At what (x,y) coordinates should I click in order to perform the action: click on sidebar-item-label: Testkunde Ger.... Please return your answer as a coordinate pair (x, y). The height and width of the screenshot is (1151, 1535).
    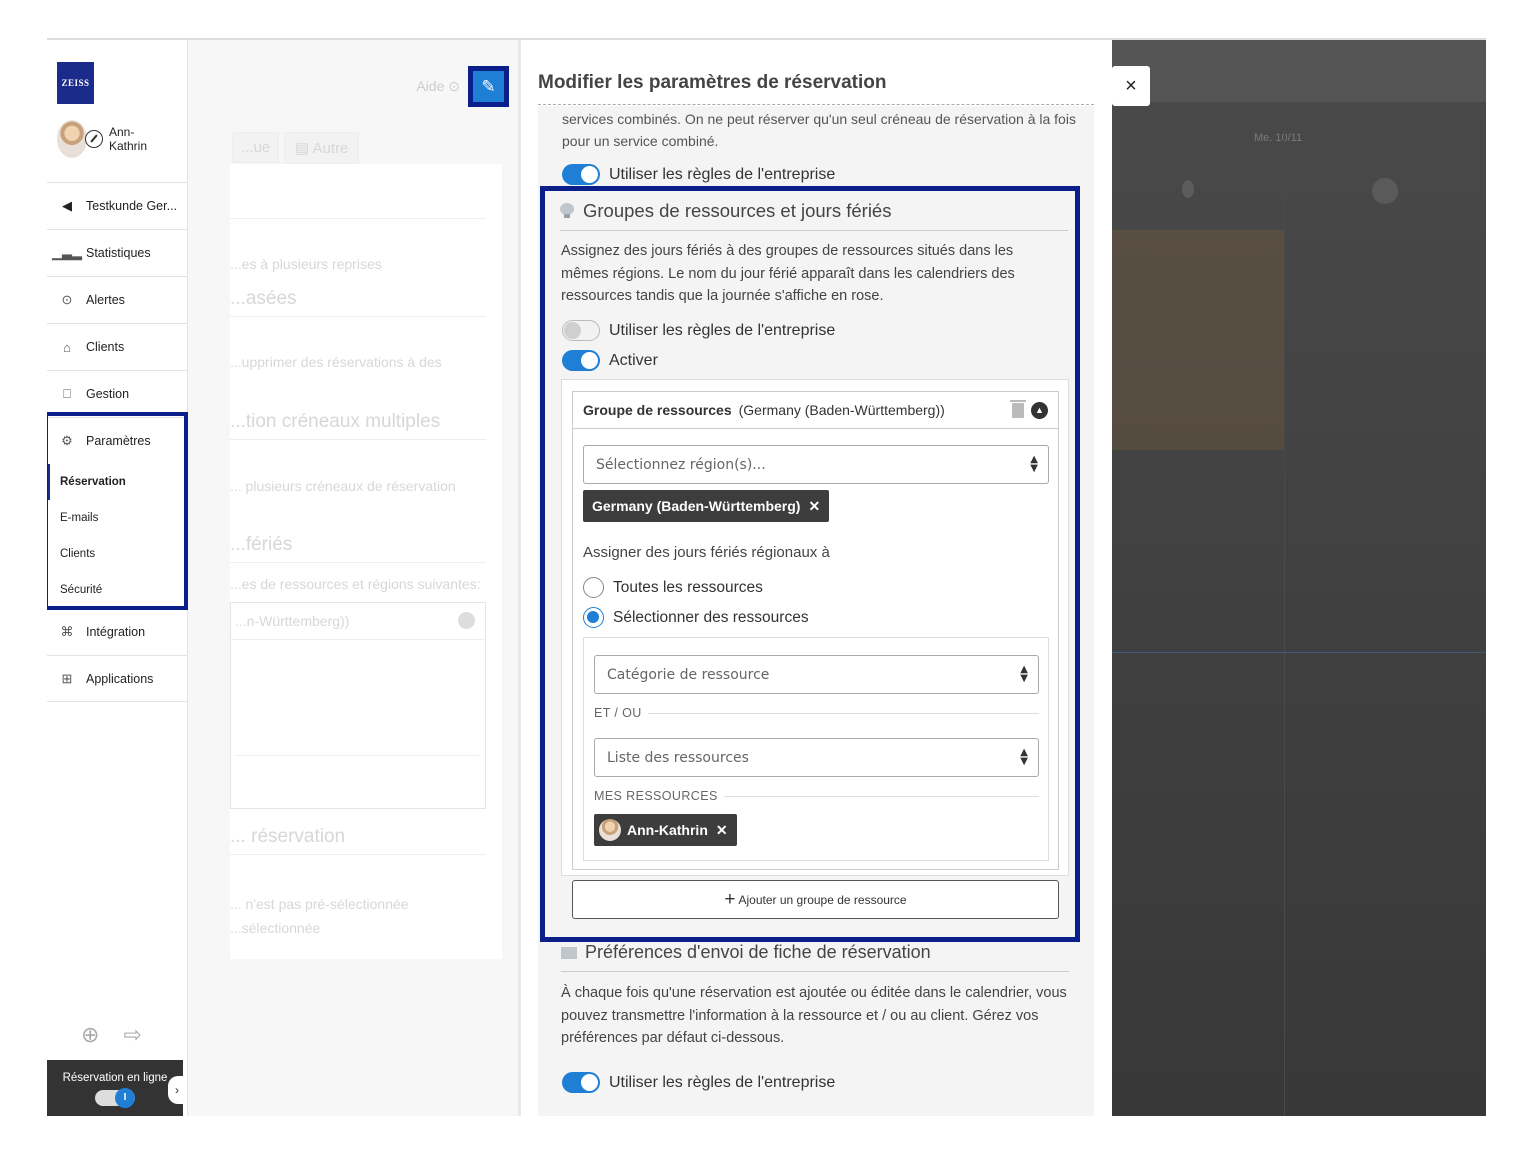
    Looking at the image, I should click on (132, 206).